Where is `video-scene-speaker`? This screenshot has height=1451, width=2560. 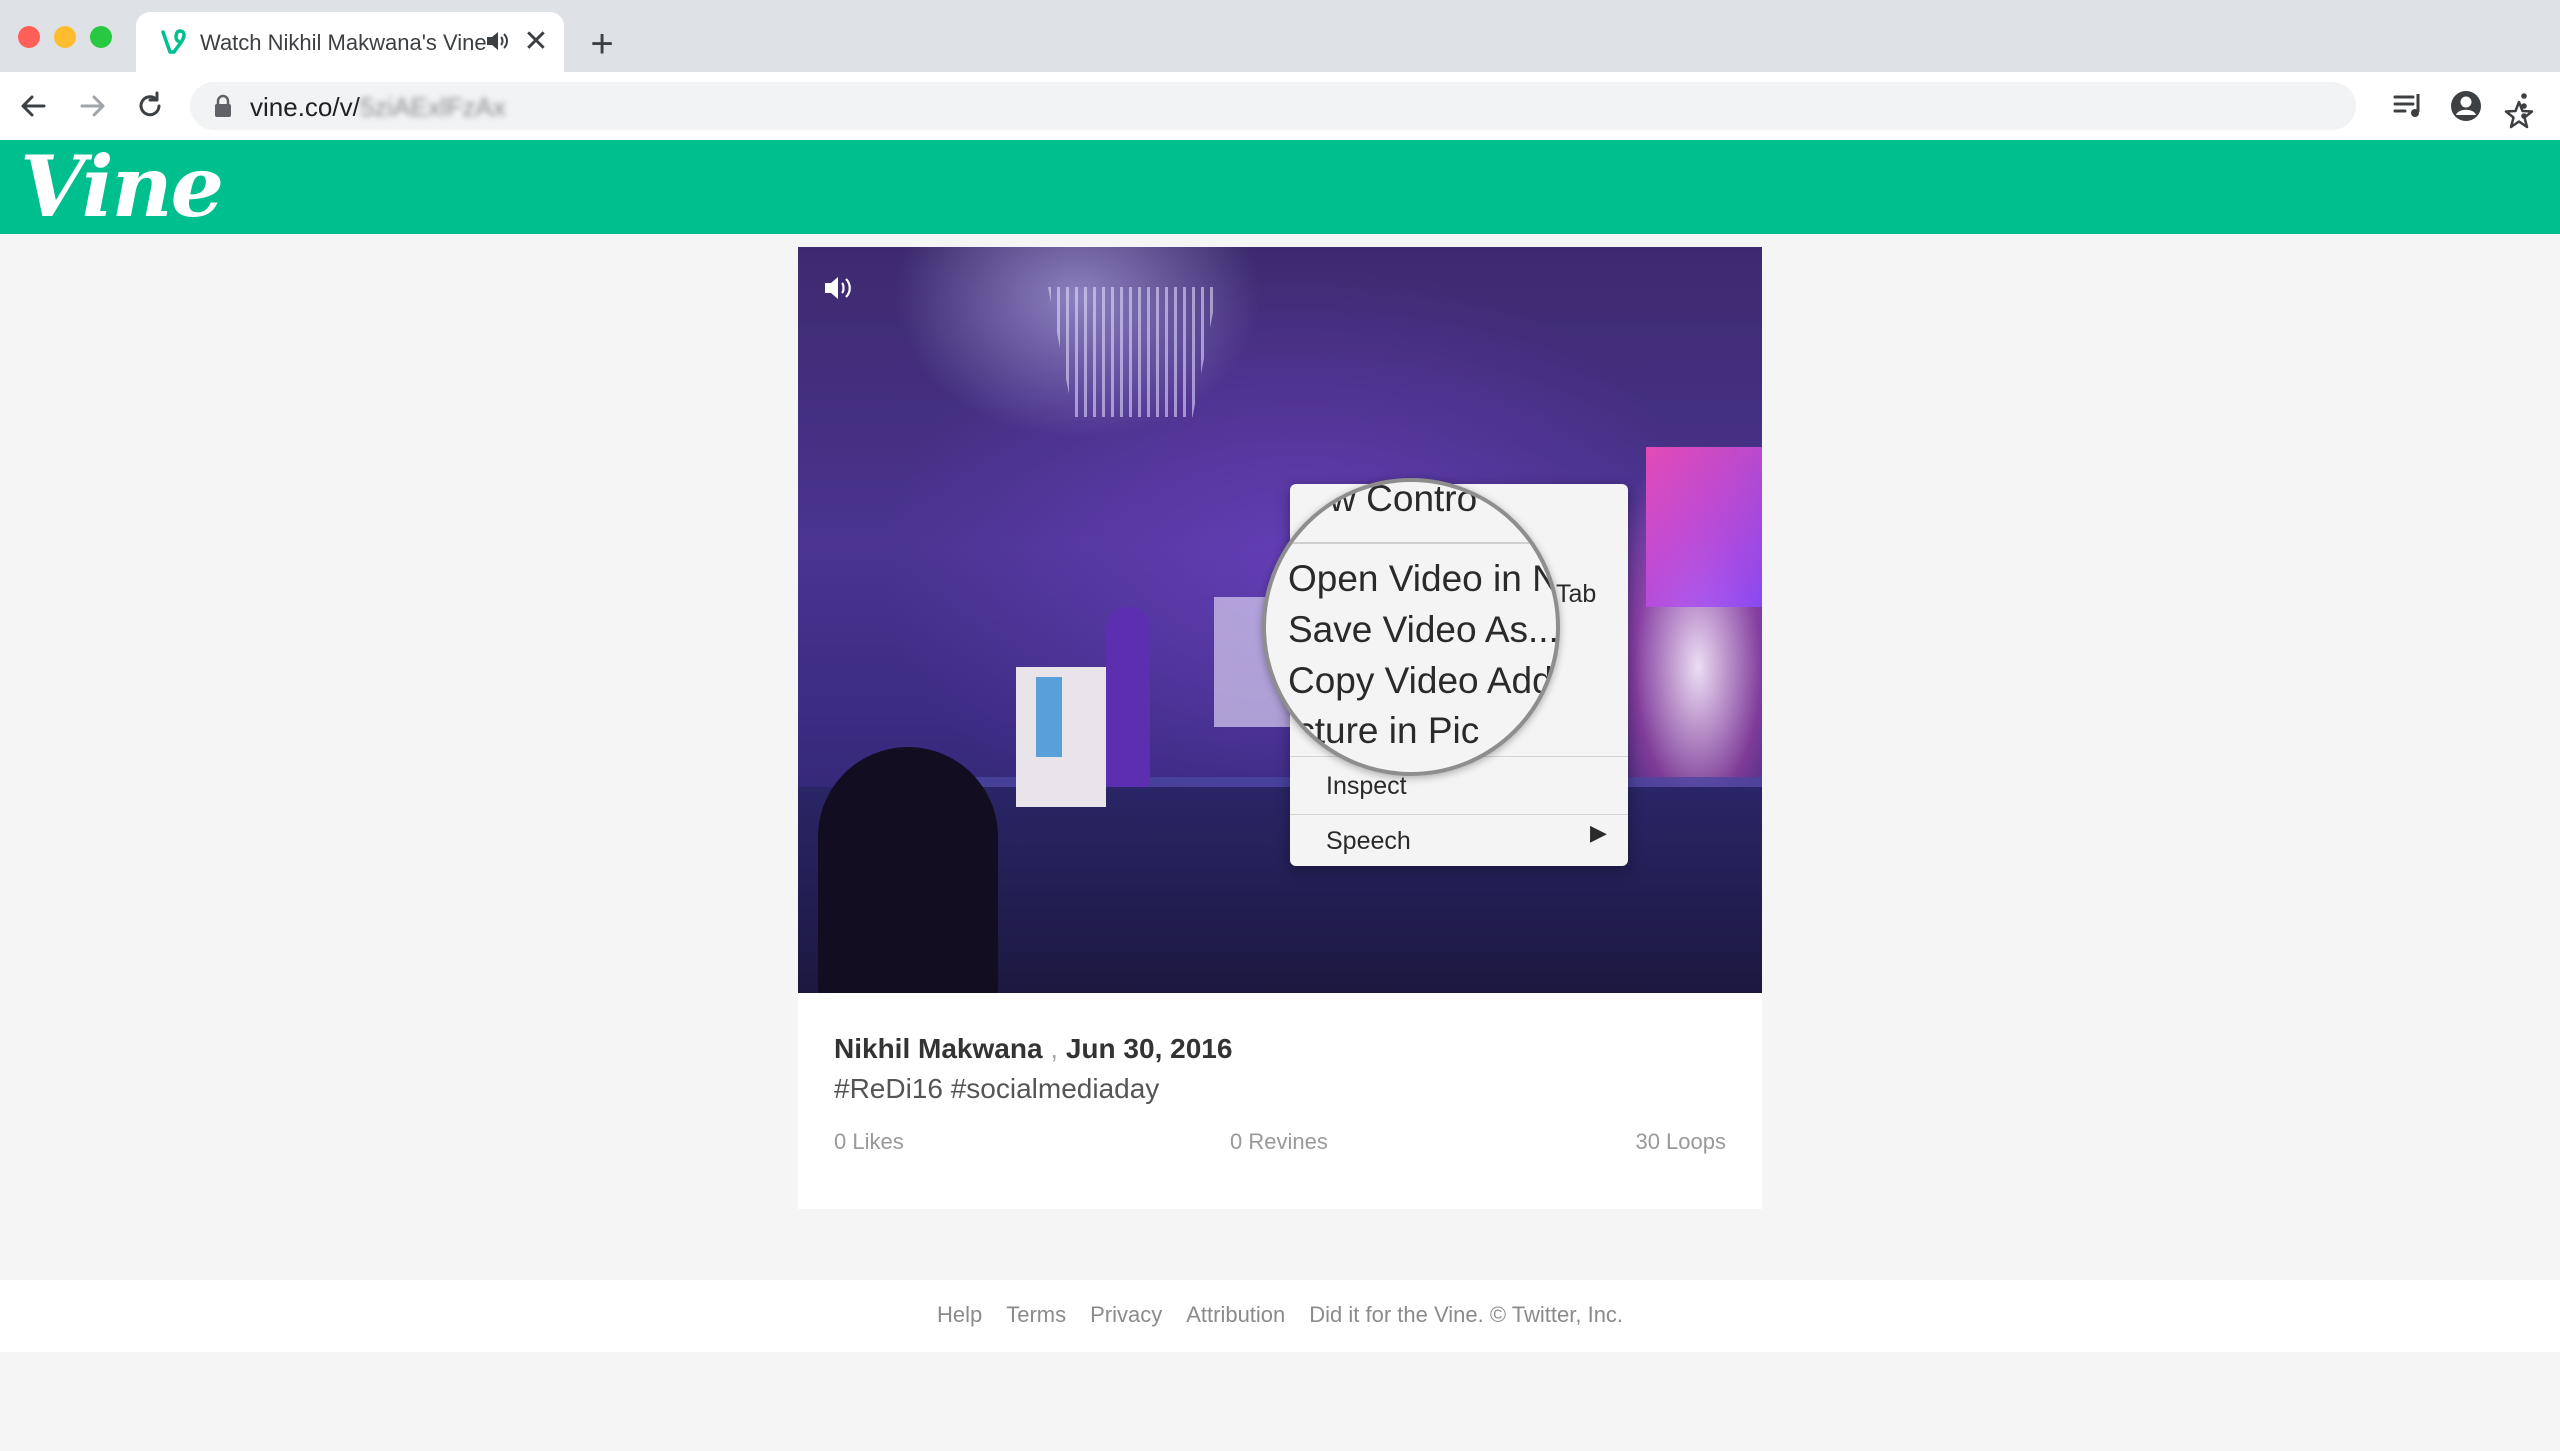
video-scene-speaker is located at coordinates (1128, 697).